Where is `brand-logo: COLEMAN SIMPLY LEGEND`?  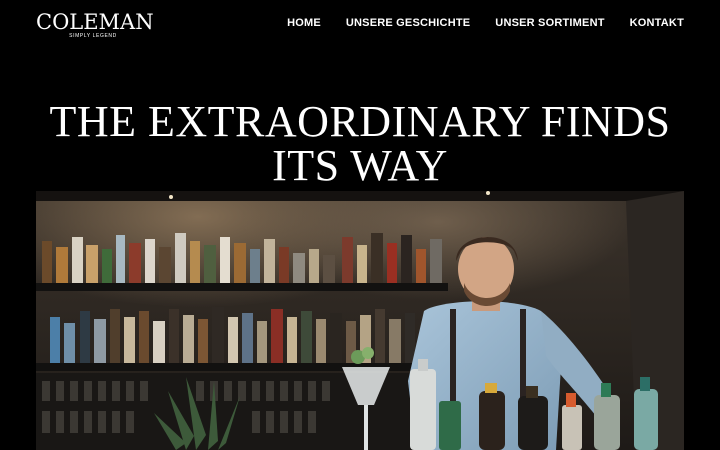
brand-logo: COLEMAN SIMPLY LEGEND is located at coordinates (95, 24).